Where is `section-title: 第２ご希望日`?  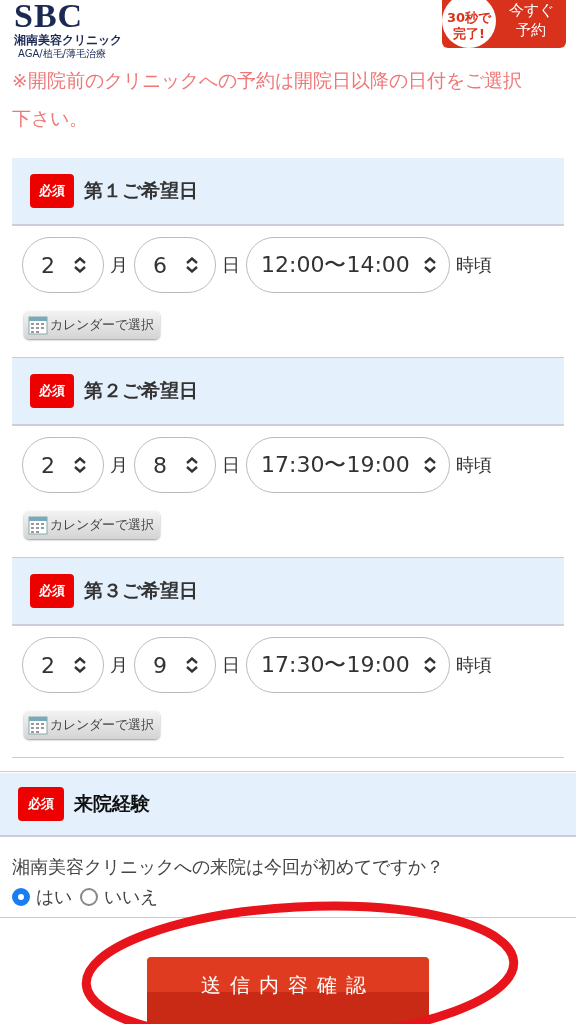
section-title: 第２ご希望日 is located at coordinates (141, 390).